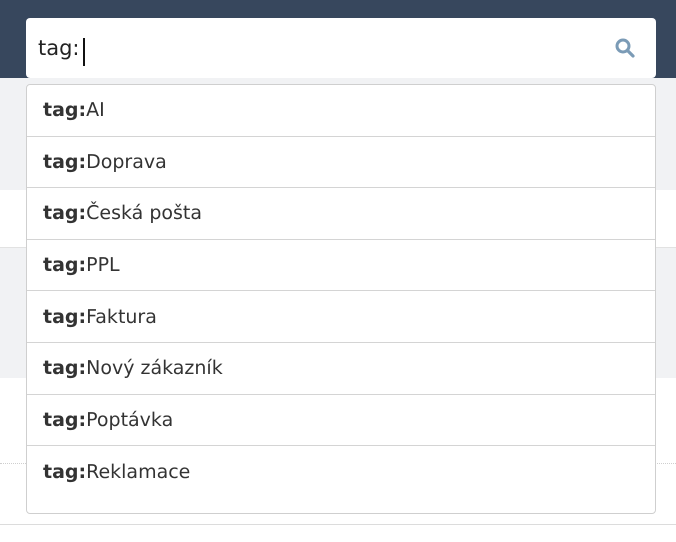  Describe the element at coordinates (341, 368) in the screenshot. I see `suggestion-item: tag:Nový zákazník` at that location.